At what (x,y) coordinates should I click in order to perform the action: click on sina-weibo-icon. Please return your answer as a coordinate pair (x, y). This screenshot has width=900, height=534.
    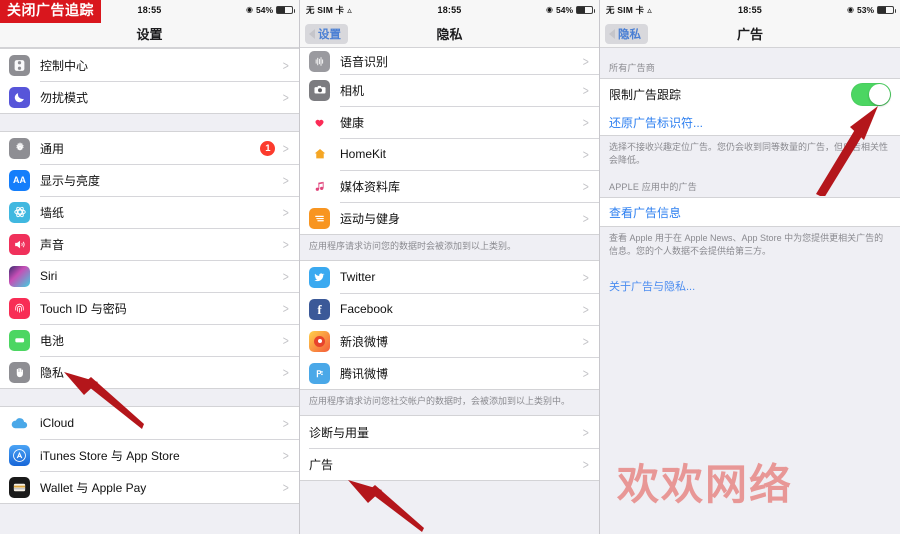
    Looking at the image, I should click on (319, 341).